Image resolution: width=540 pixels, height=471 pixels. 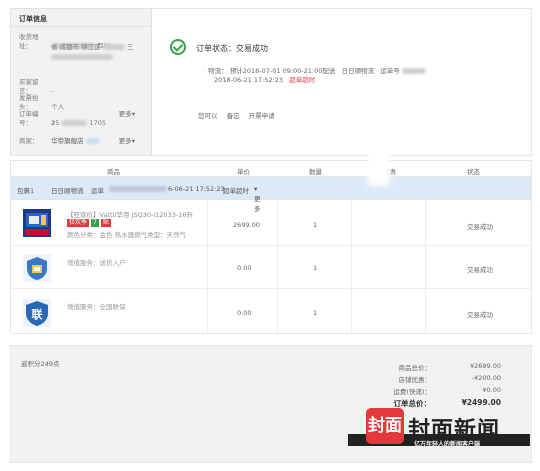 What do you see at coordinates (208, 116) in the screenshot?
I see `actions-prompt: 您可以` at bounding box center [208, 116].